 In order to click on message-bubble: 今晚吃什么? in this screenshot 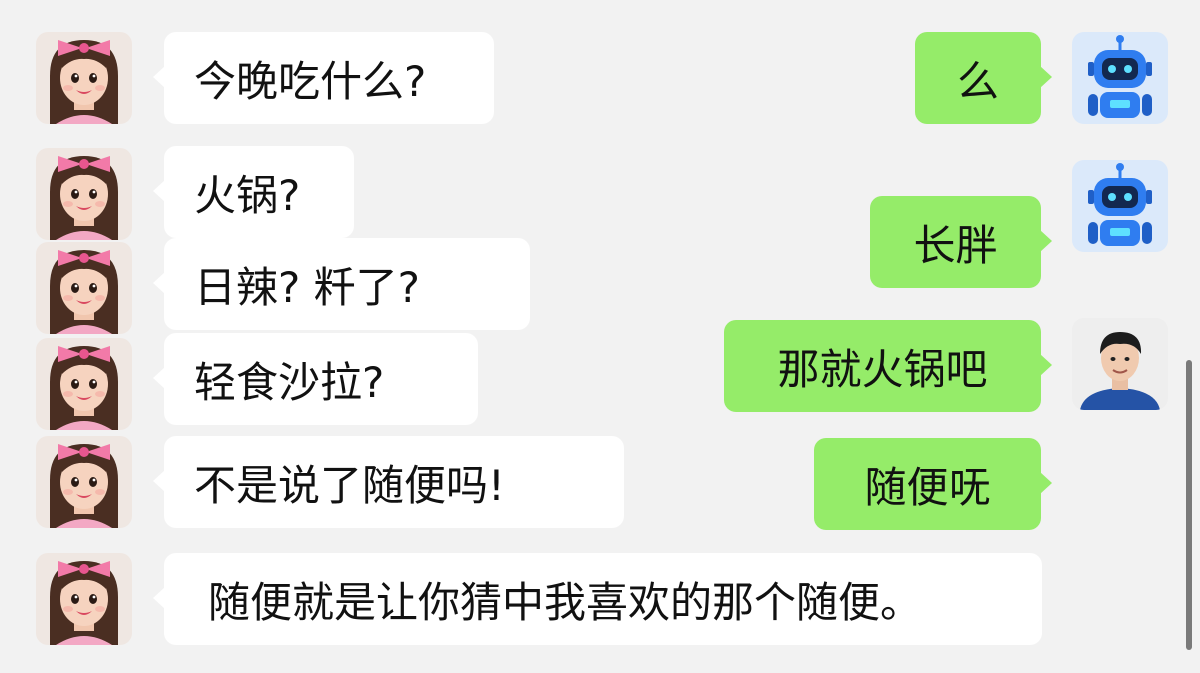, I will do `click(323, 78)`.